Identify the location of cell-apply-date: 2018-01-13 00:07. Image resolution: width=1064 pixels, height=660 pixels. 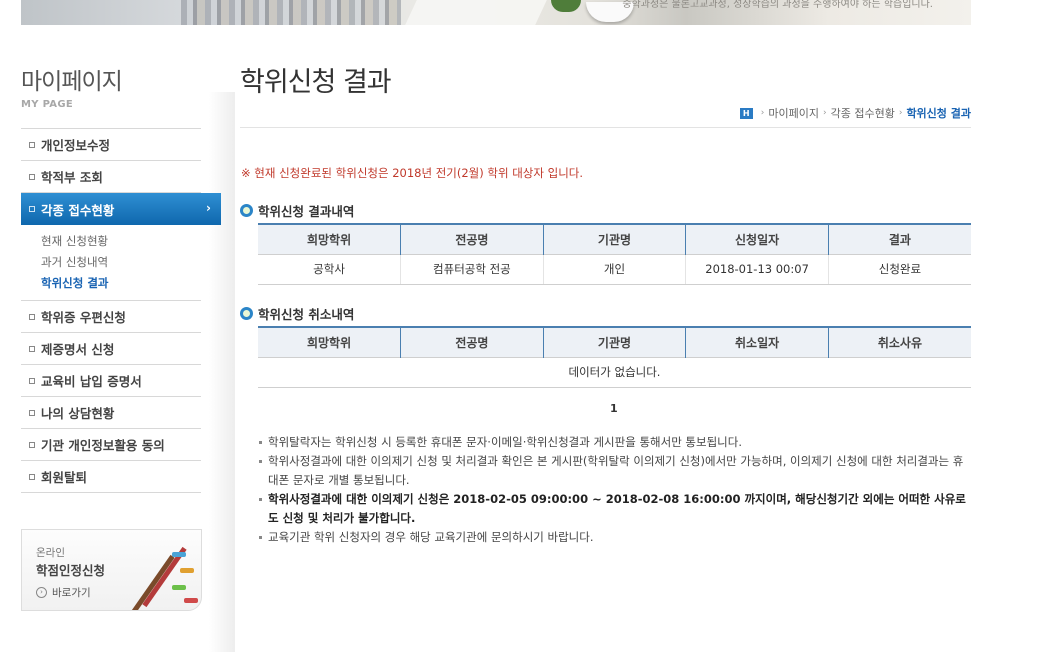
(757, 269).